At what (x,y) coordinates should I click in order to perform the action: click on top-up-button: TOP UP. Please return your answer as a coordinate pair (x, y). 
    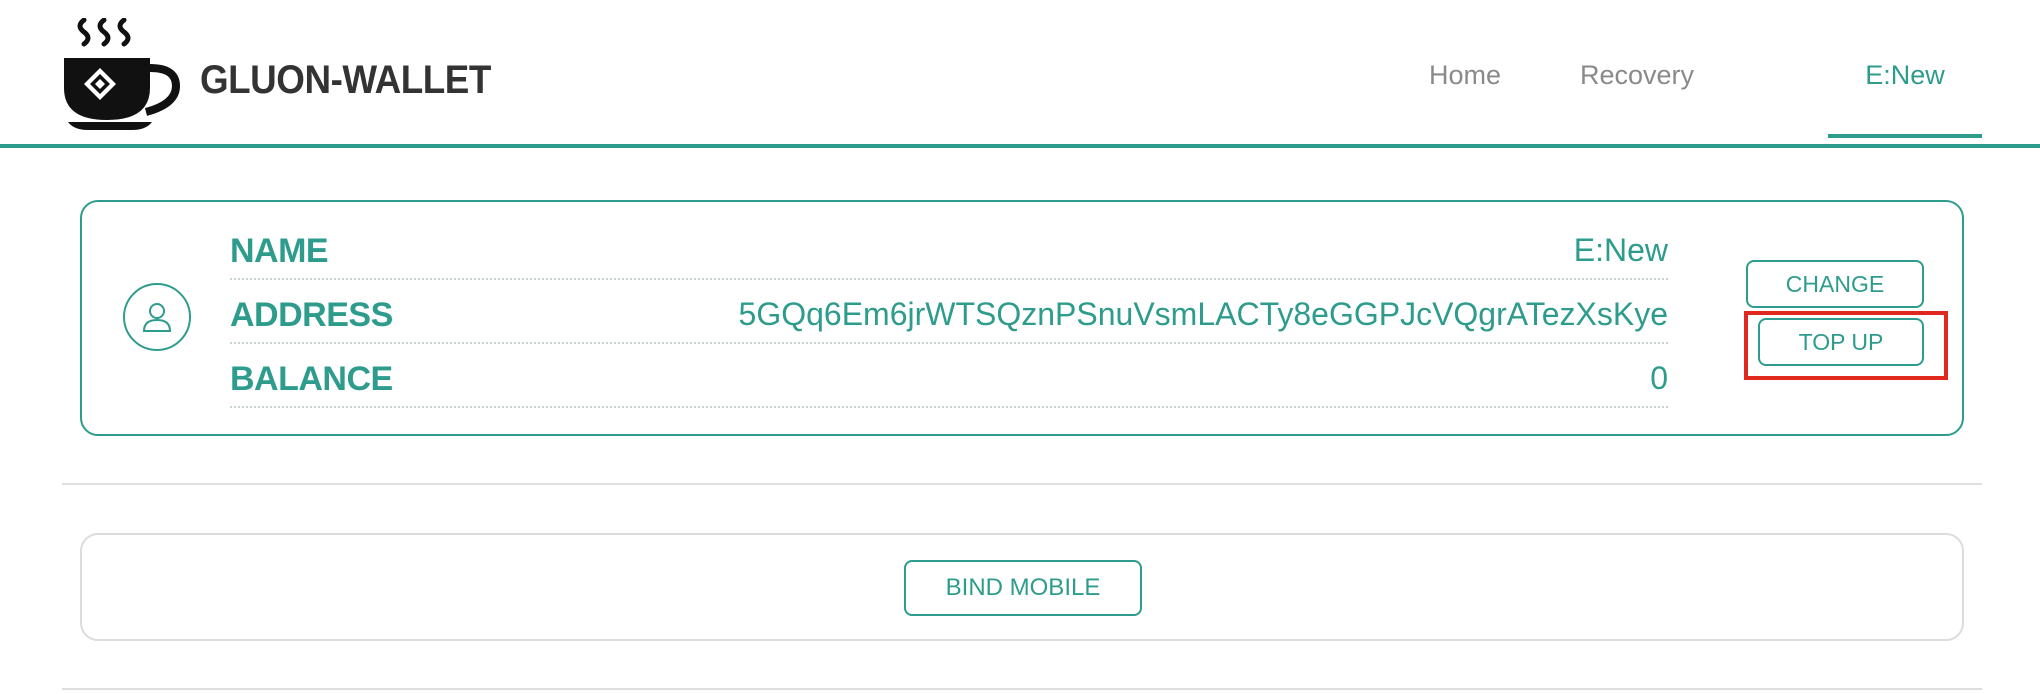
    Looking at the image, I should click on (1841, 342).